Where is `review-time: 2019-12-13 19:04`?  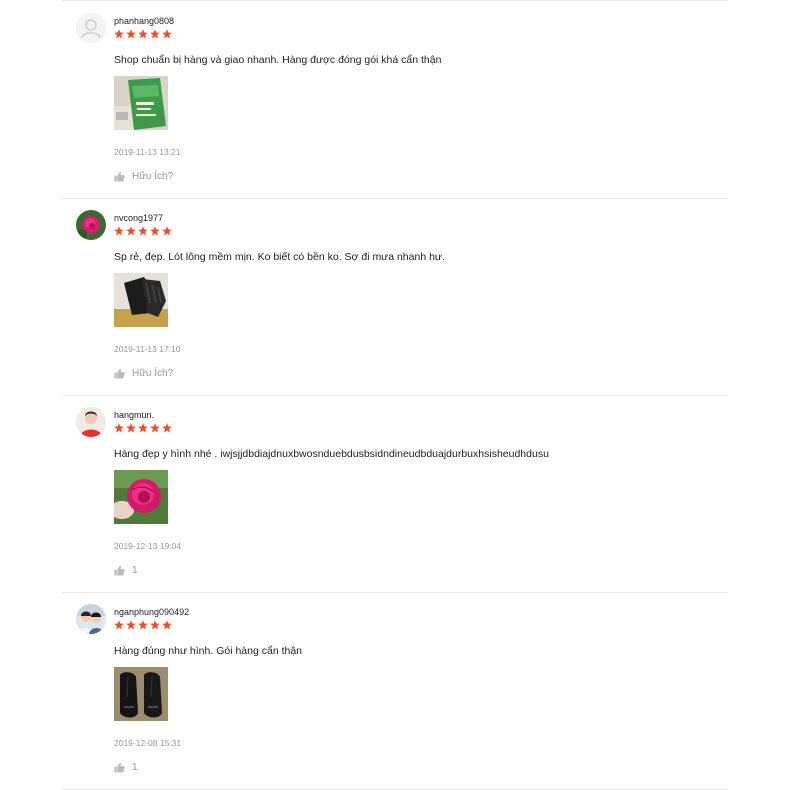 review-time: 2019-12-13 19:04 is located at coordinates (148, 546).